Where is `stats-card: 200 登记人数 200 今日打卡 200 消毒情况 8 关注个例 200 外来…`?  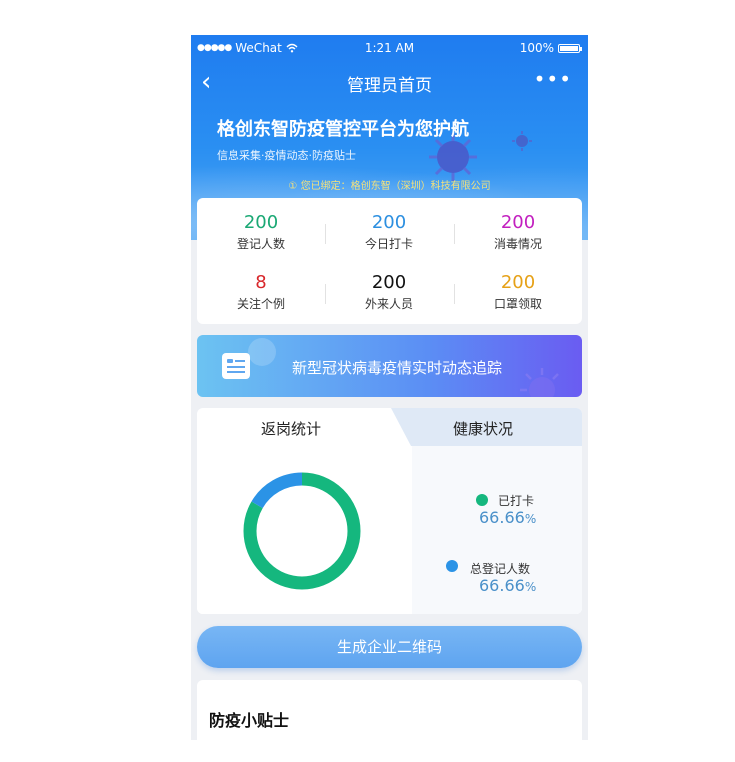
stats-card: 200 登记人数 200 今日打卡 200 消毒情况 8 关注个例 200 外来… is located at coordinates (389, 261).